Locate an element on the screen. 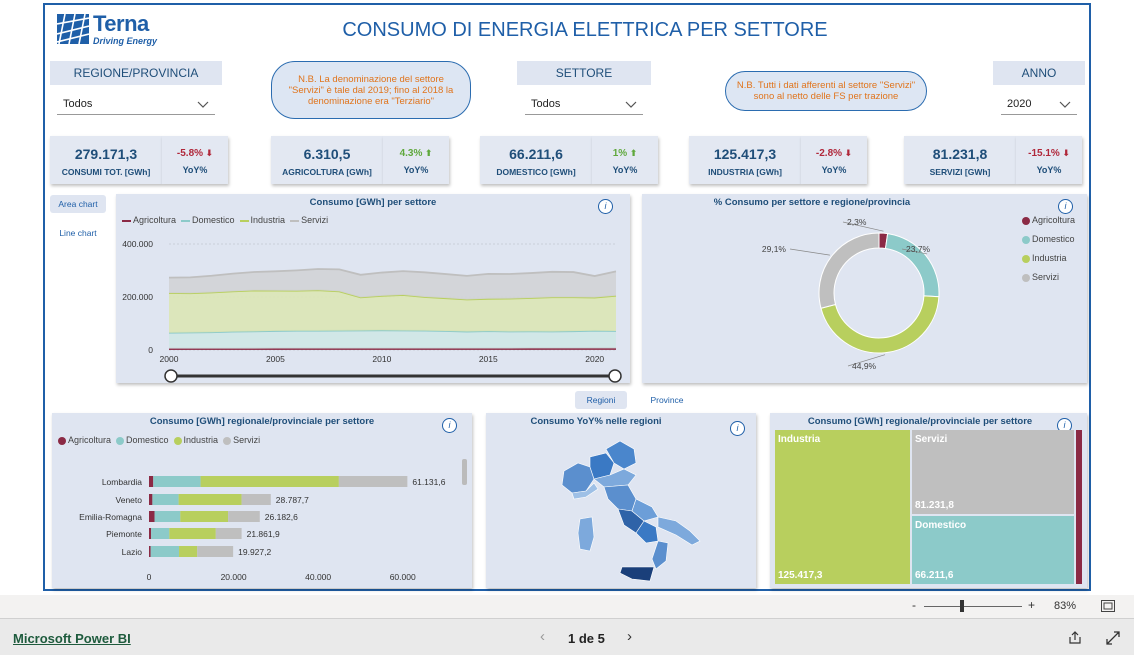 This screenshot has height=655, width=1134. kpi-yoy-value: 4.3% ⬆ is located at coordinates (416, 153).